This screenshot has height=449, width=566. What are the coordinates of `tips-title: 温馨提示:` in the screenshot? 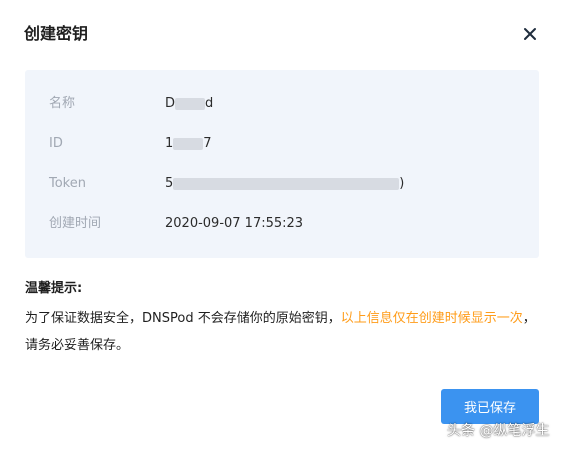 It's located at (54, 288).